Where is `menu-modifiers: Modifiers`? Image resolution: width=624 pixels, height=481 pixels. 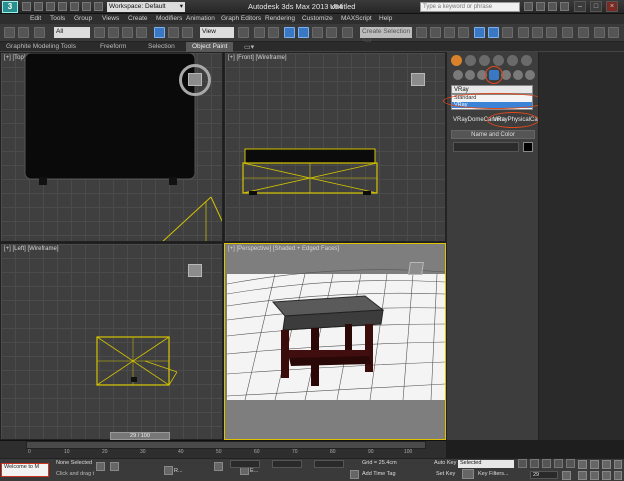 menu-modifiers: Modifiers is located at coordinates (169, 18).